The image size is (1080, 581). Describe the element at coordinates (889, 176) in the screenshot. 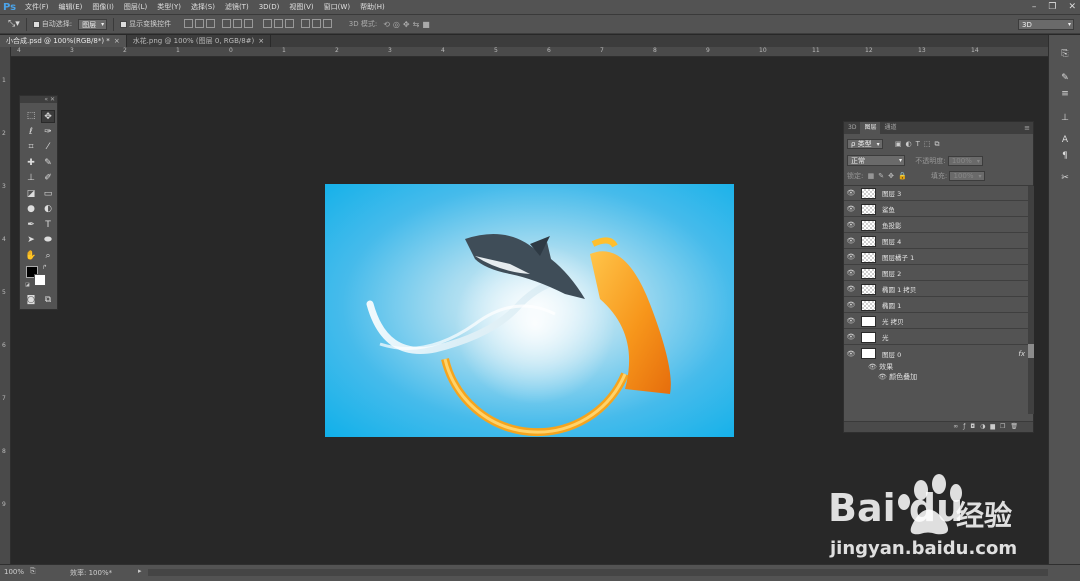

I see `lock-icons: ▦✎✥🔒` at that location.